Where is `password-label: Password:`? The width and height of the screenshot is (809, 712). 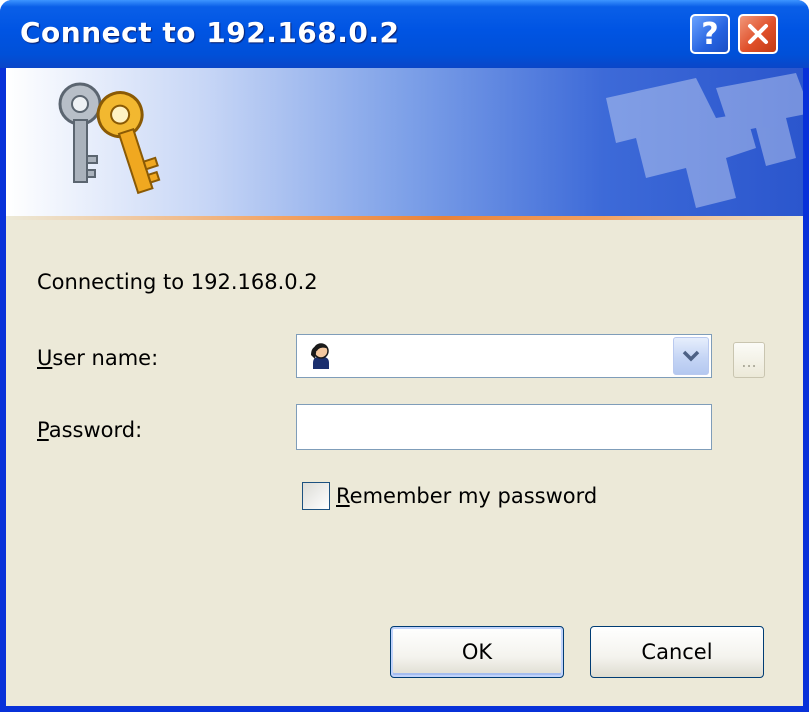
password-label: Password: is located at coordinates (90, 430).